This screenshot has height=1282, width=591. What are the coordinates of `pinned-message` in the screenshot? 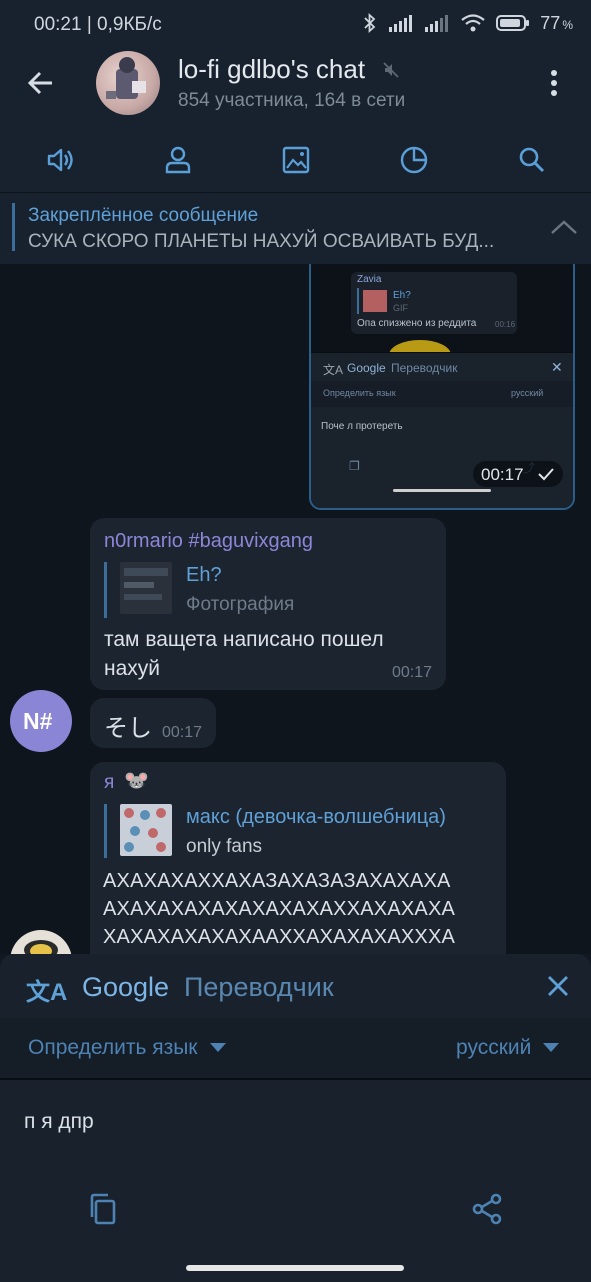 It's located at (295, 228).